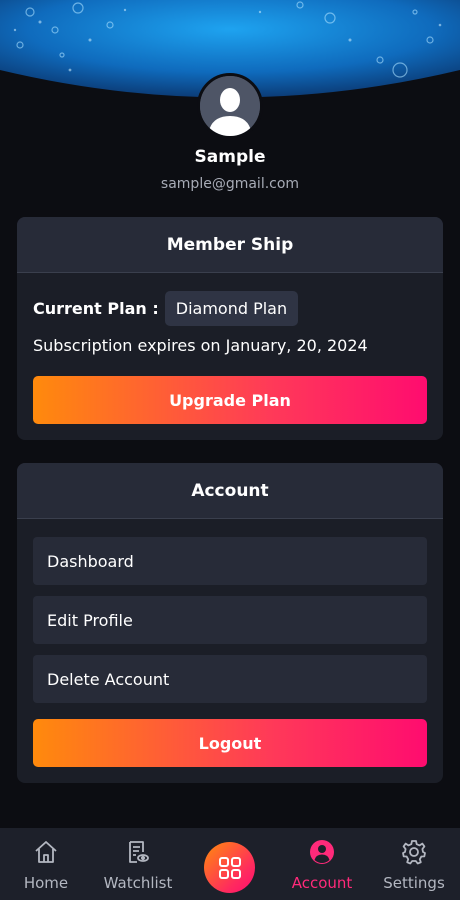 Image resolution: width=460 pixels, height=900 pixels. What do you see at coordinates (138, 852) in the screenshot?
I see `watchlist-icon` at bounding box center [138, 852].